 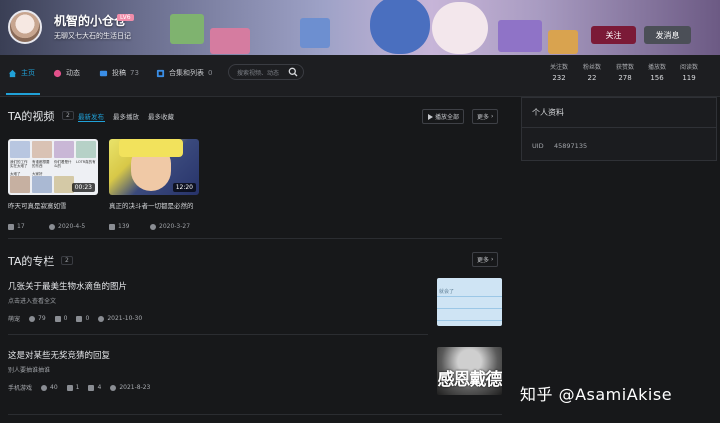 I want to click on video-date: 2020-3-27, so click(x=170, y=226).